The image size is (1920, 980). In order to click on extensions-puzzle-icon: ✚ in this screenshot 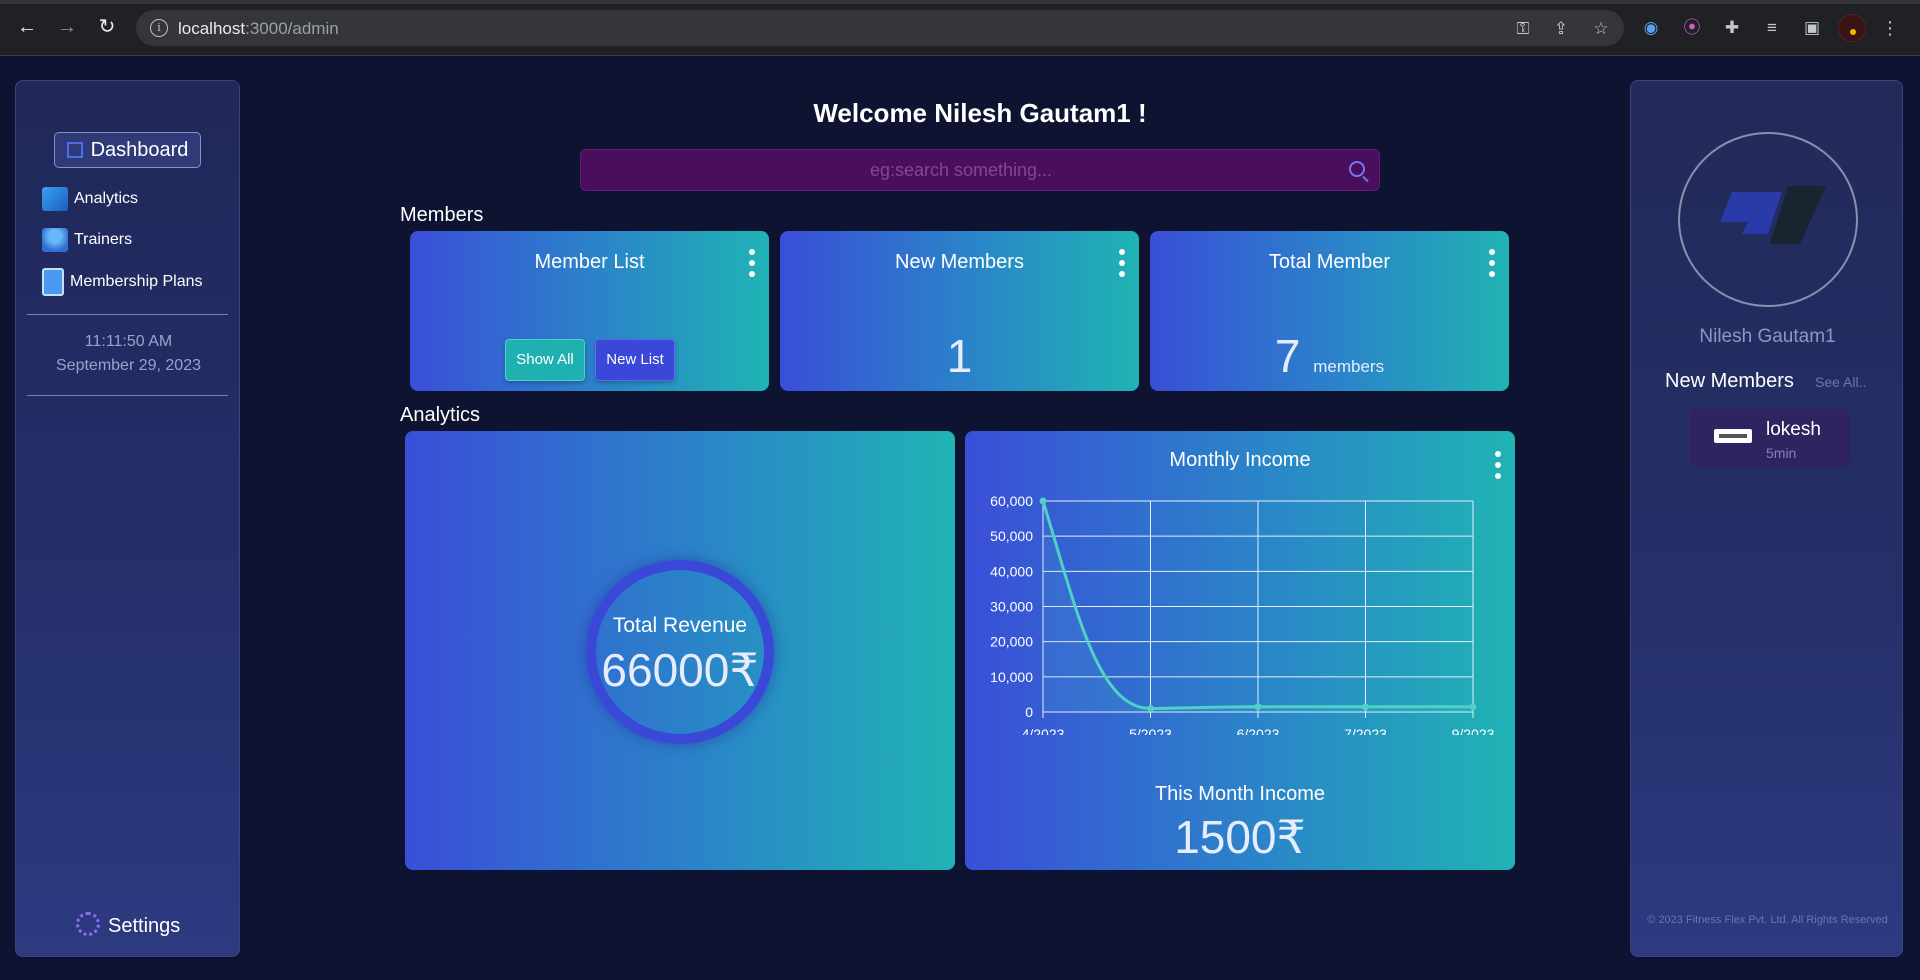, I will do `click(1732, 28)`.